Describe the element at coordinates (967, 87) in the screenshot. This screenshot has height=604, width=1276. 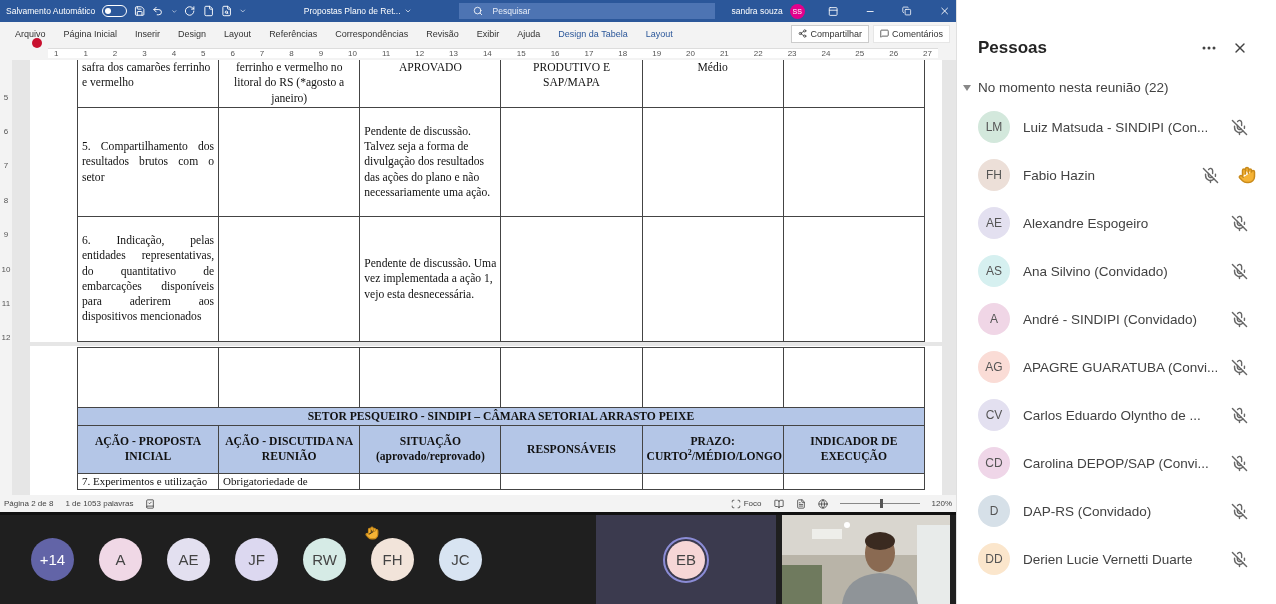
I see `triangle-icon` at that location.